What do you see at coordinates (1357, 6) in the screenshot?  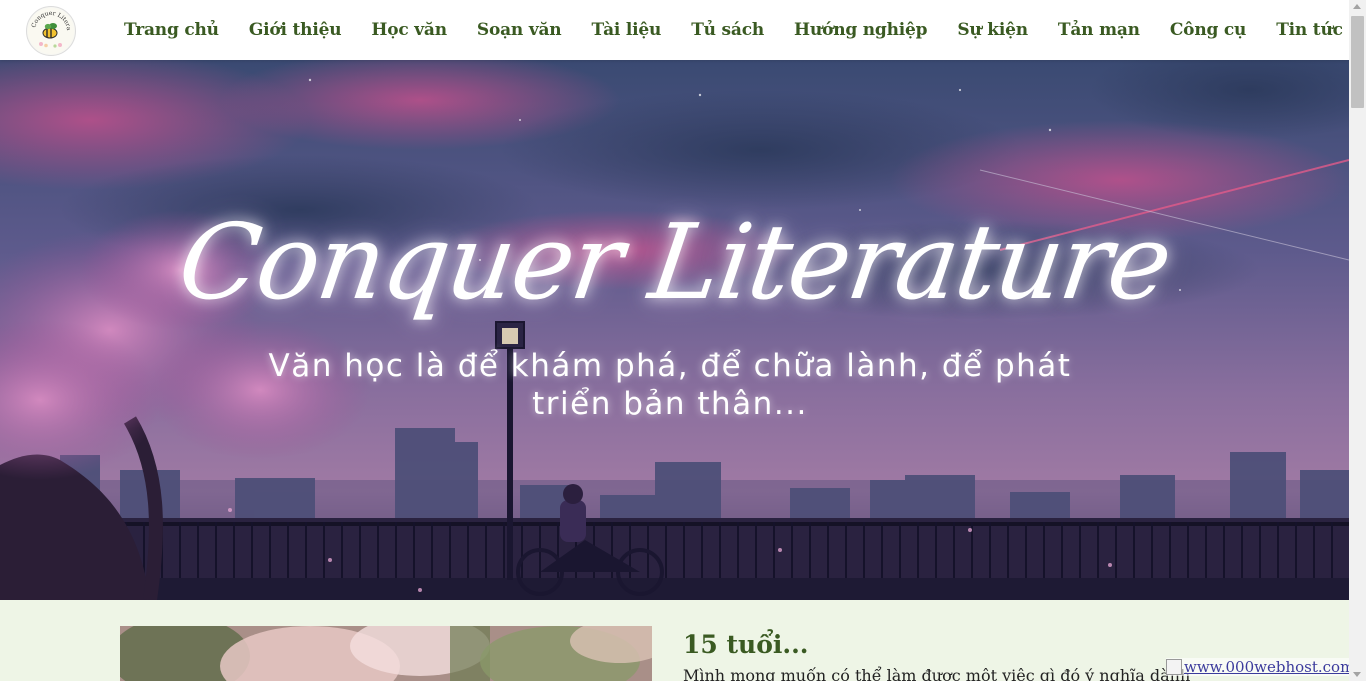 I see `scroll-up-arrow-icon` at bounding box center [1357, 6].